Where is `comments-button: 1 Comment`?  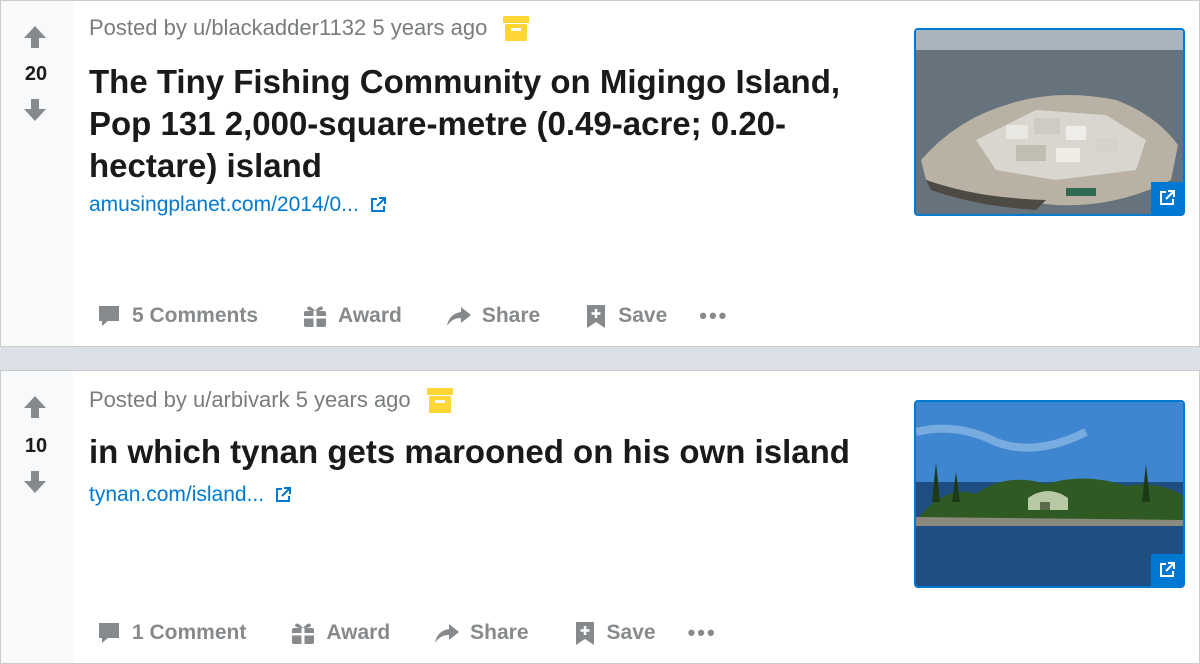
comments-button: 1 Comment is located at coordinates (171, 633).